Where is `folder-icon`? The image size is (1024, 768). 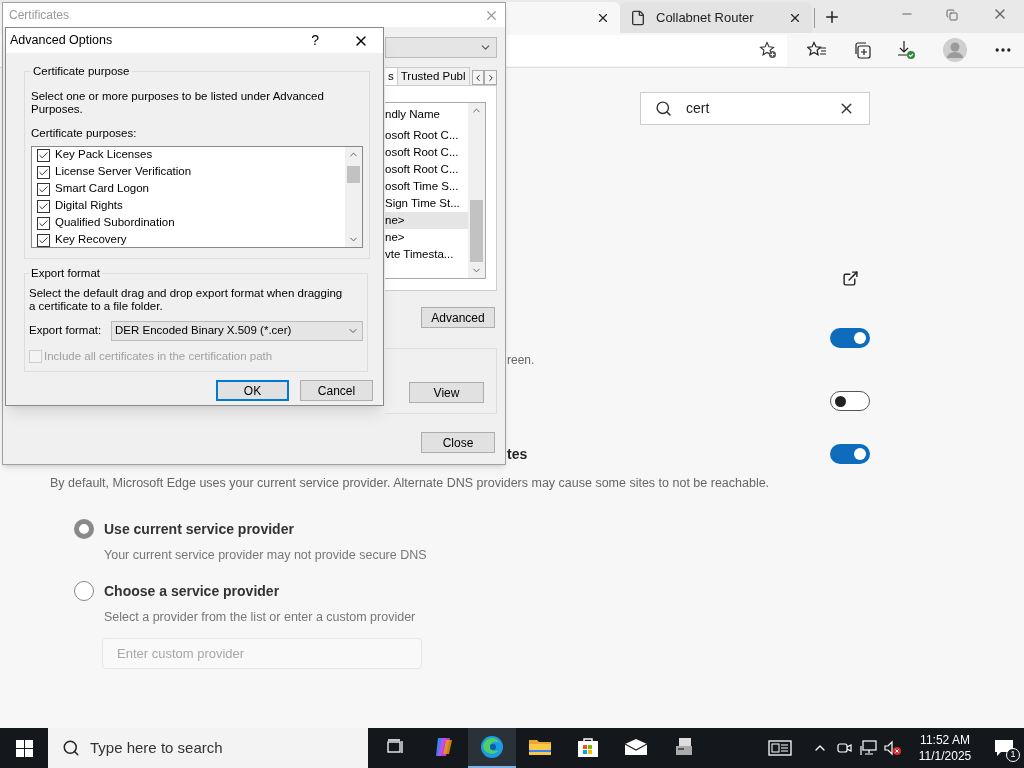 folder-icon is located at coordinates (540, 747).